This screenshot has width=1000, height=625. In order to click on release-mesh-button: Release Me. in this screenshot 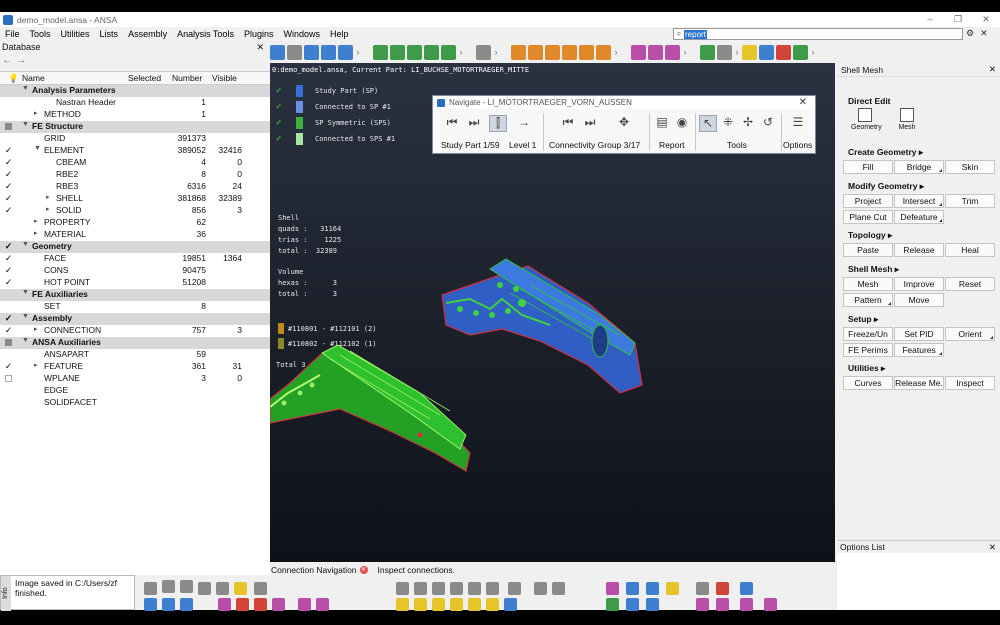, I will do `click(919, 383)`.